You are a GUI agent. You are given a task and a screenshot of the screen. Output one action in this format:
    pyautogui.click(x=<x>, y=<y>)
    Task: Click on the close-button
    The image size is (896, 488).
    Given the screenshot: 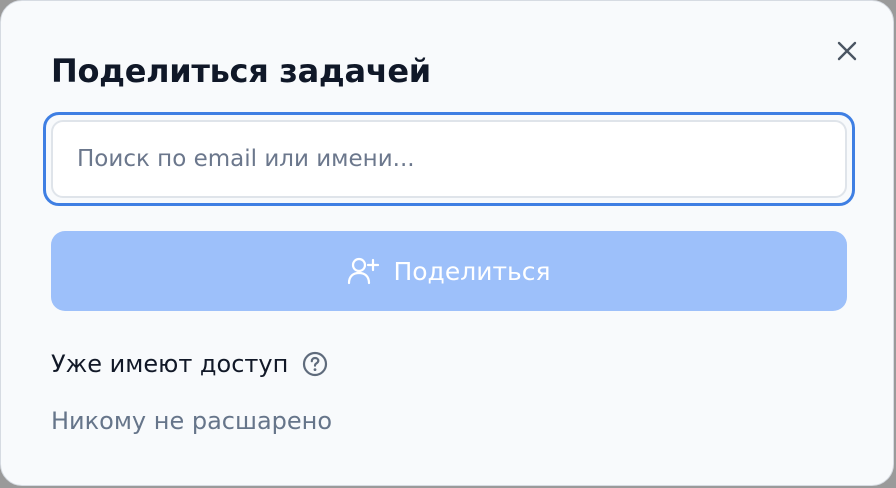 What is the action you would take?
    pyautogui.click(x=847, y=51)
    